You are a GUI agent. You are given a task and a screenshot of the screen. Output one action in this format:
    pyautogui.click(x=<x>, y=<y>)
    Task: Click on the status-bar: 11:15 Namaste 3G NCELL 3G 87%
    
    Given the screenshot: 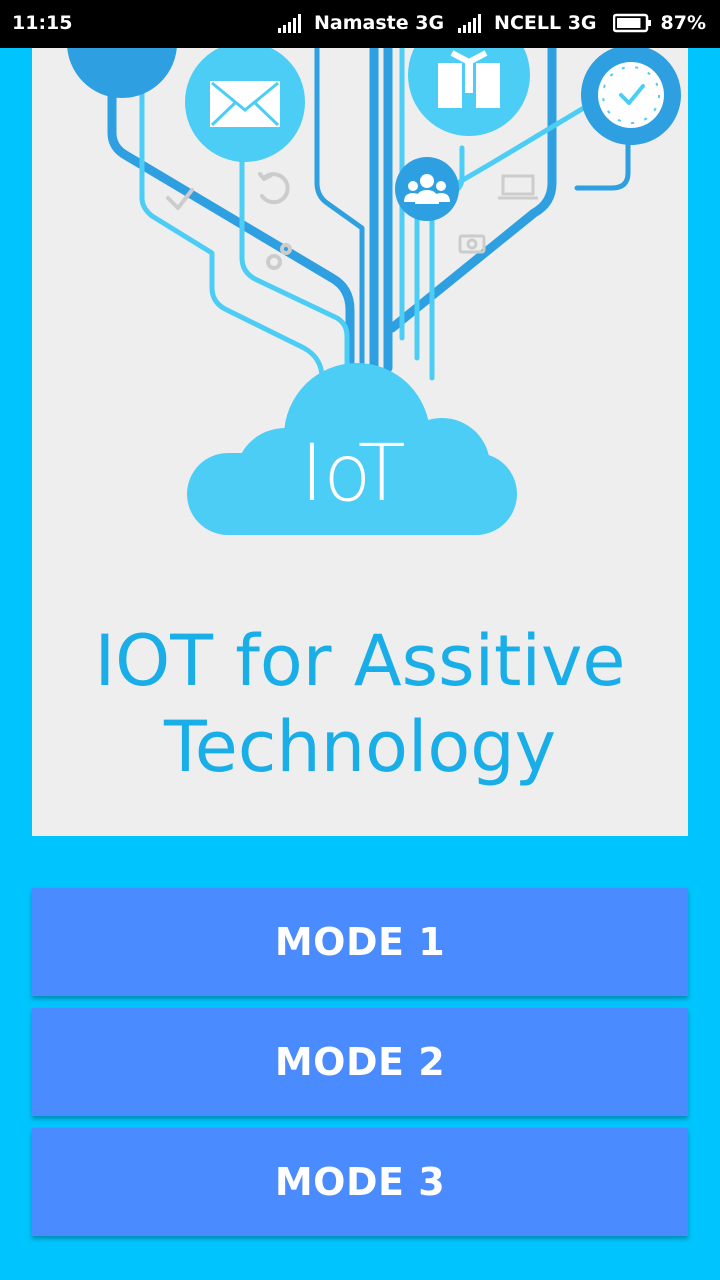 What is the action you would take?
    pyautogui.click(x=360, y=24)
    